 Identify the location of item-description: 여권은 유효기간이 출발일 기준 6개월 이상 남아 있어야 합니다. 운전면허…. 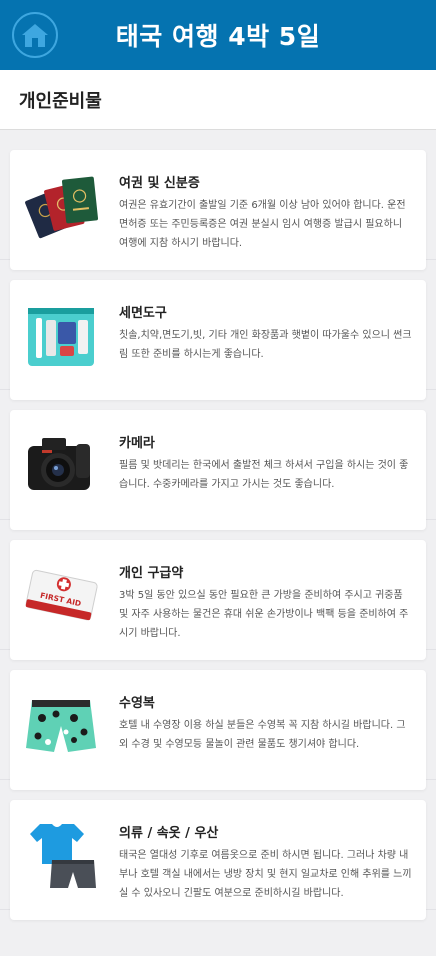
(262, 224).